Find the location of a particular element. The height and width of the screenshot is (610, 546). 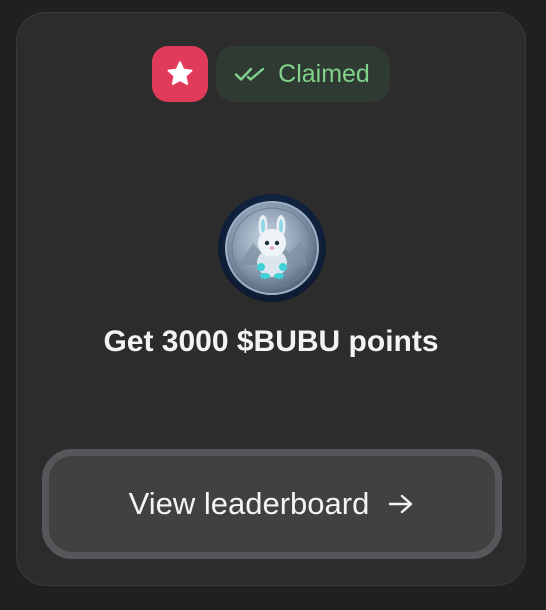

claimed-status-badge: Claimed is located at coordinates (303, 74).